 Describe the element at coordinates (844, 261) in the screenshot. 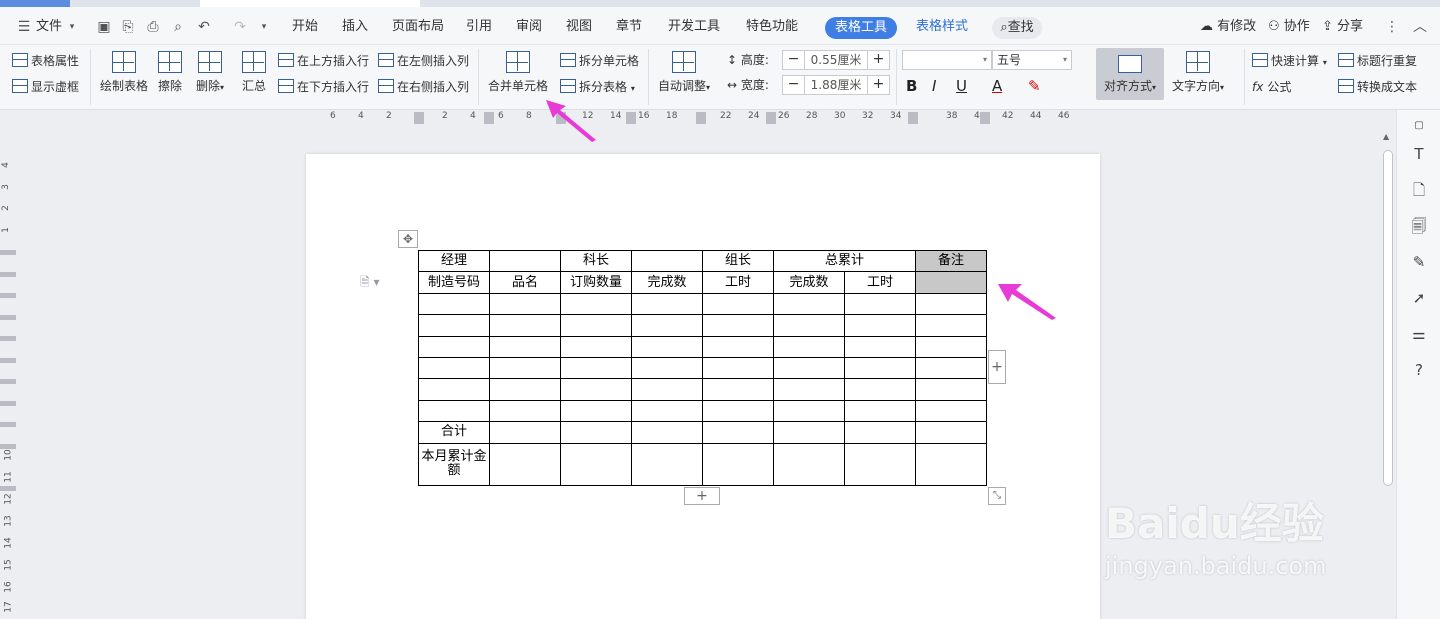

I see `table-cell-merged: 总累计` at that location.